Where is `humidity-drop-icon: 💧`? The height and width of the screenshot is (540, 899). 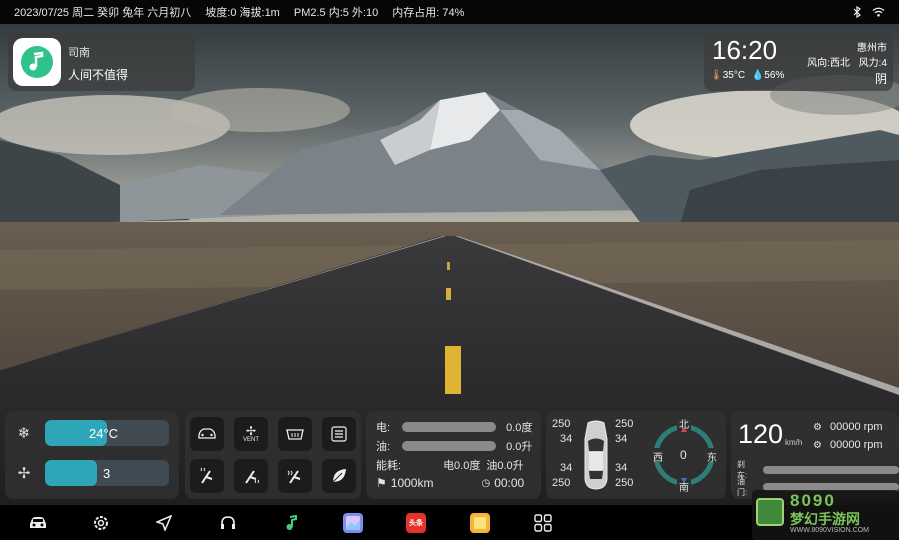
humidity-drop-icon: 💧 is located at coordinates (758, 75).